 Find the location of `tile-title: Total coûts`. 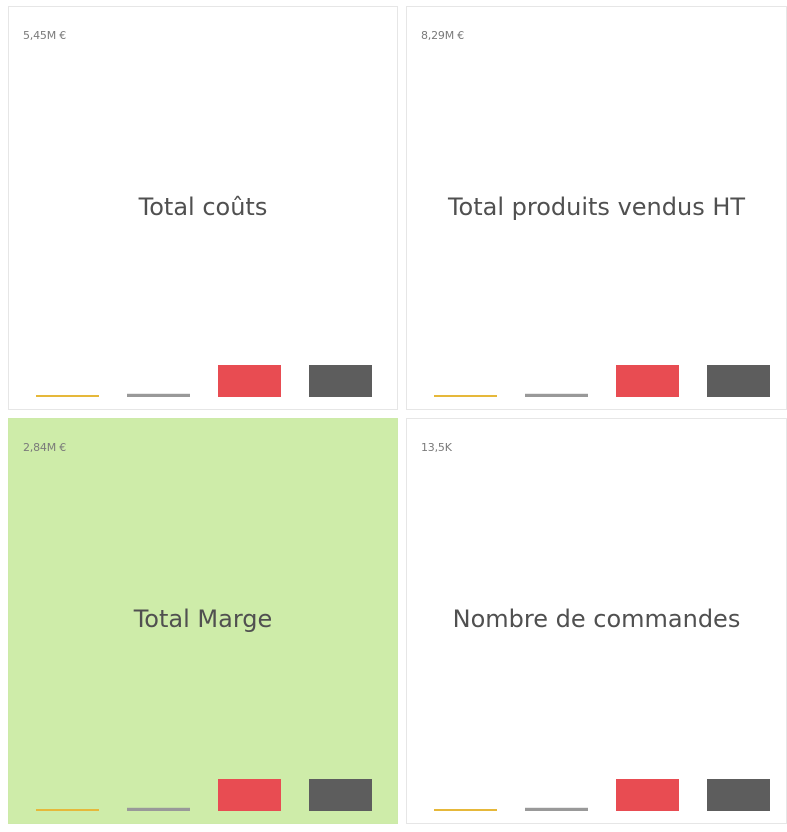

tile-title: Total coûts is located at coordinates (203, 207).